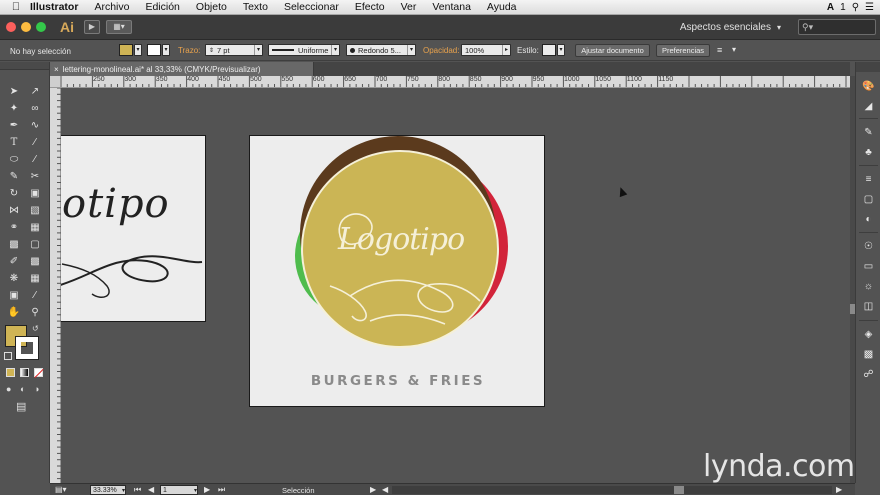 Image resolution: width=880 pixels, height=495 pixels. What do you see at coordinates (14, 244) in the screenshot?
I see `mesh-tool-icon: ▩` at bounding box center [14, 244].